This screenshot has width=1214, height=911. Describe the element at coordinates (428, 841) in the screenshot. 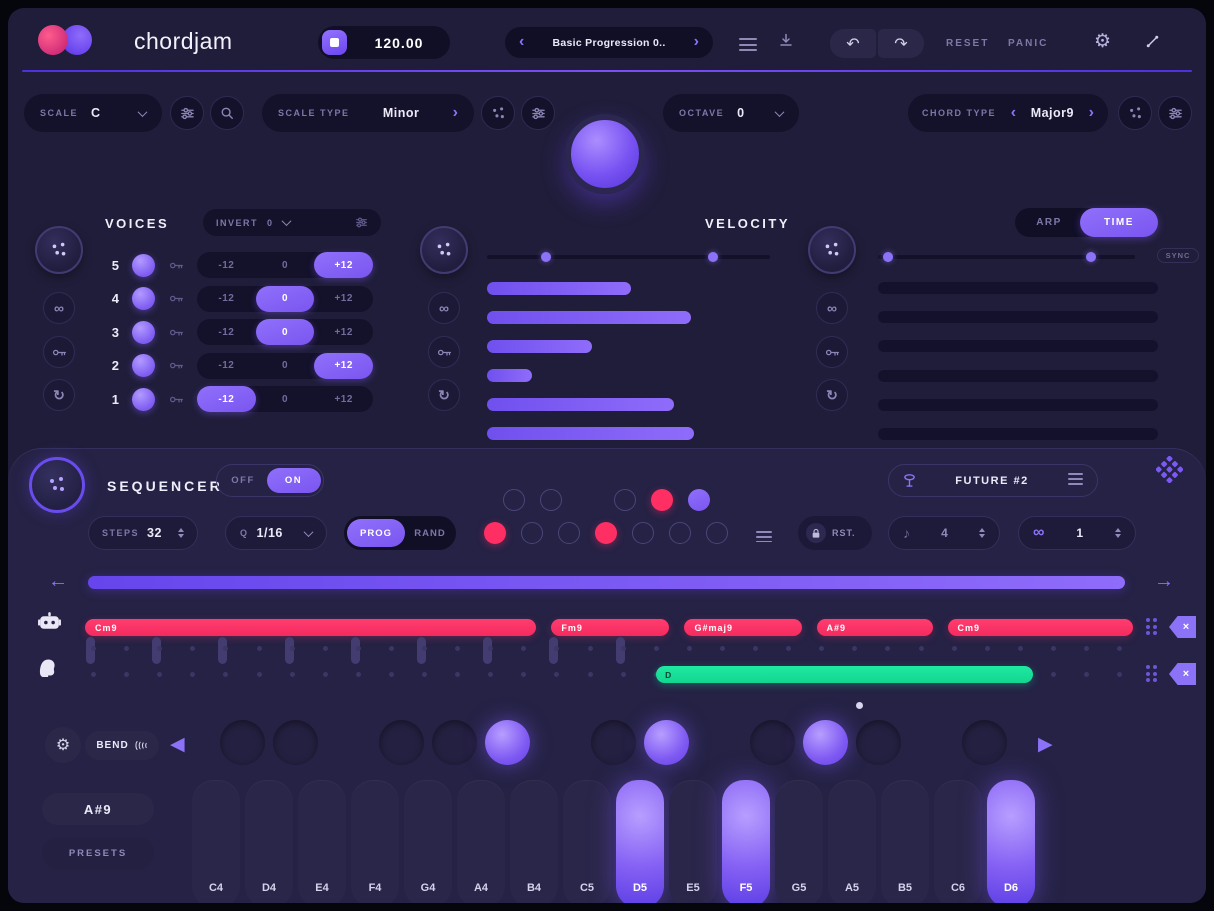

I see `piano-key-g4: G4` at that location.